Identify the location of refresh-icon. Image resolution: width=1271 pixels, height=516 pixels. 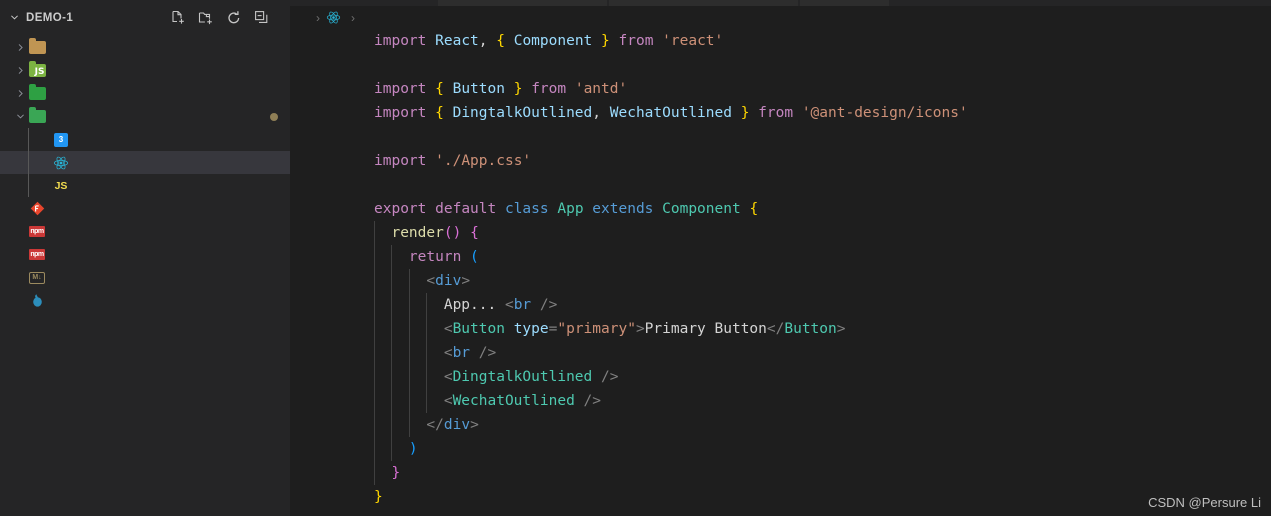
(234, 18).